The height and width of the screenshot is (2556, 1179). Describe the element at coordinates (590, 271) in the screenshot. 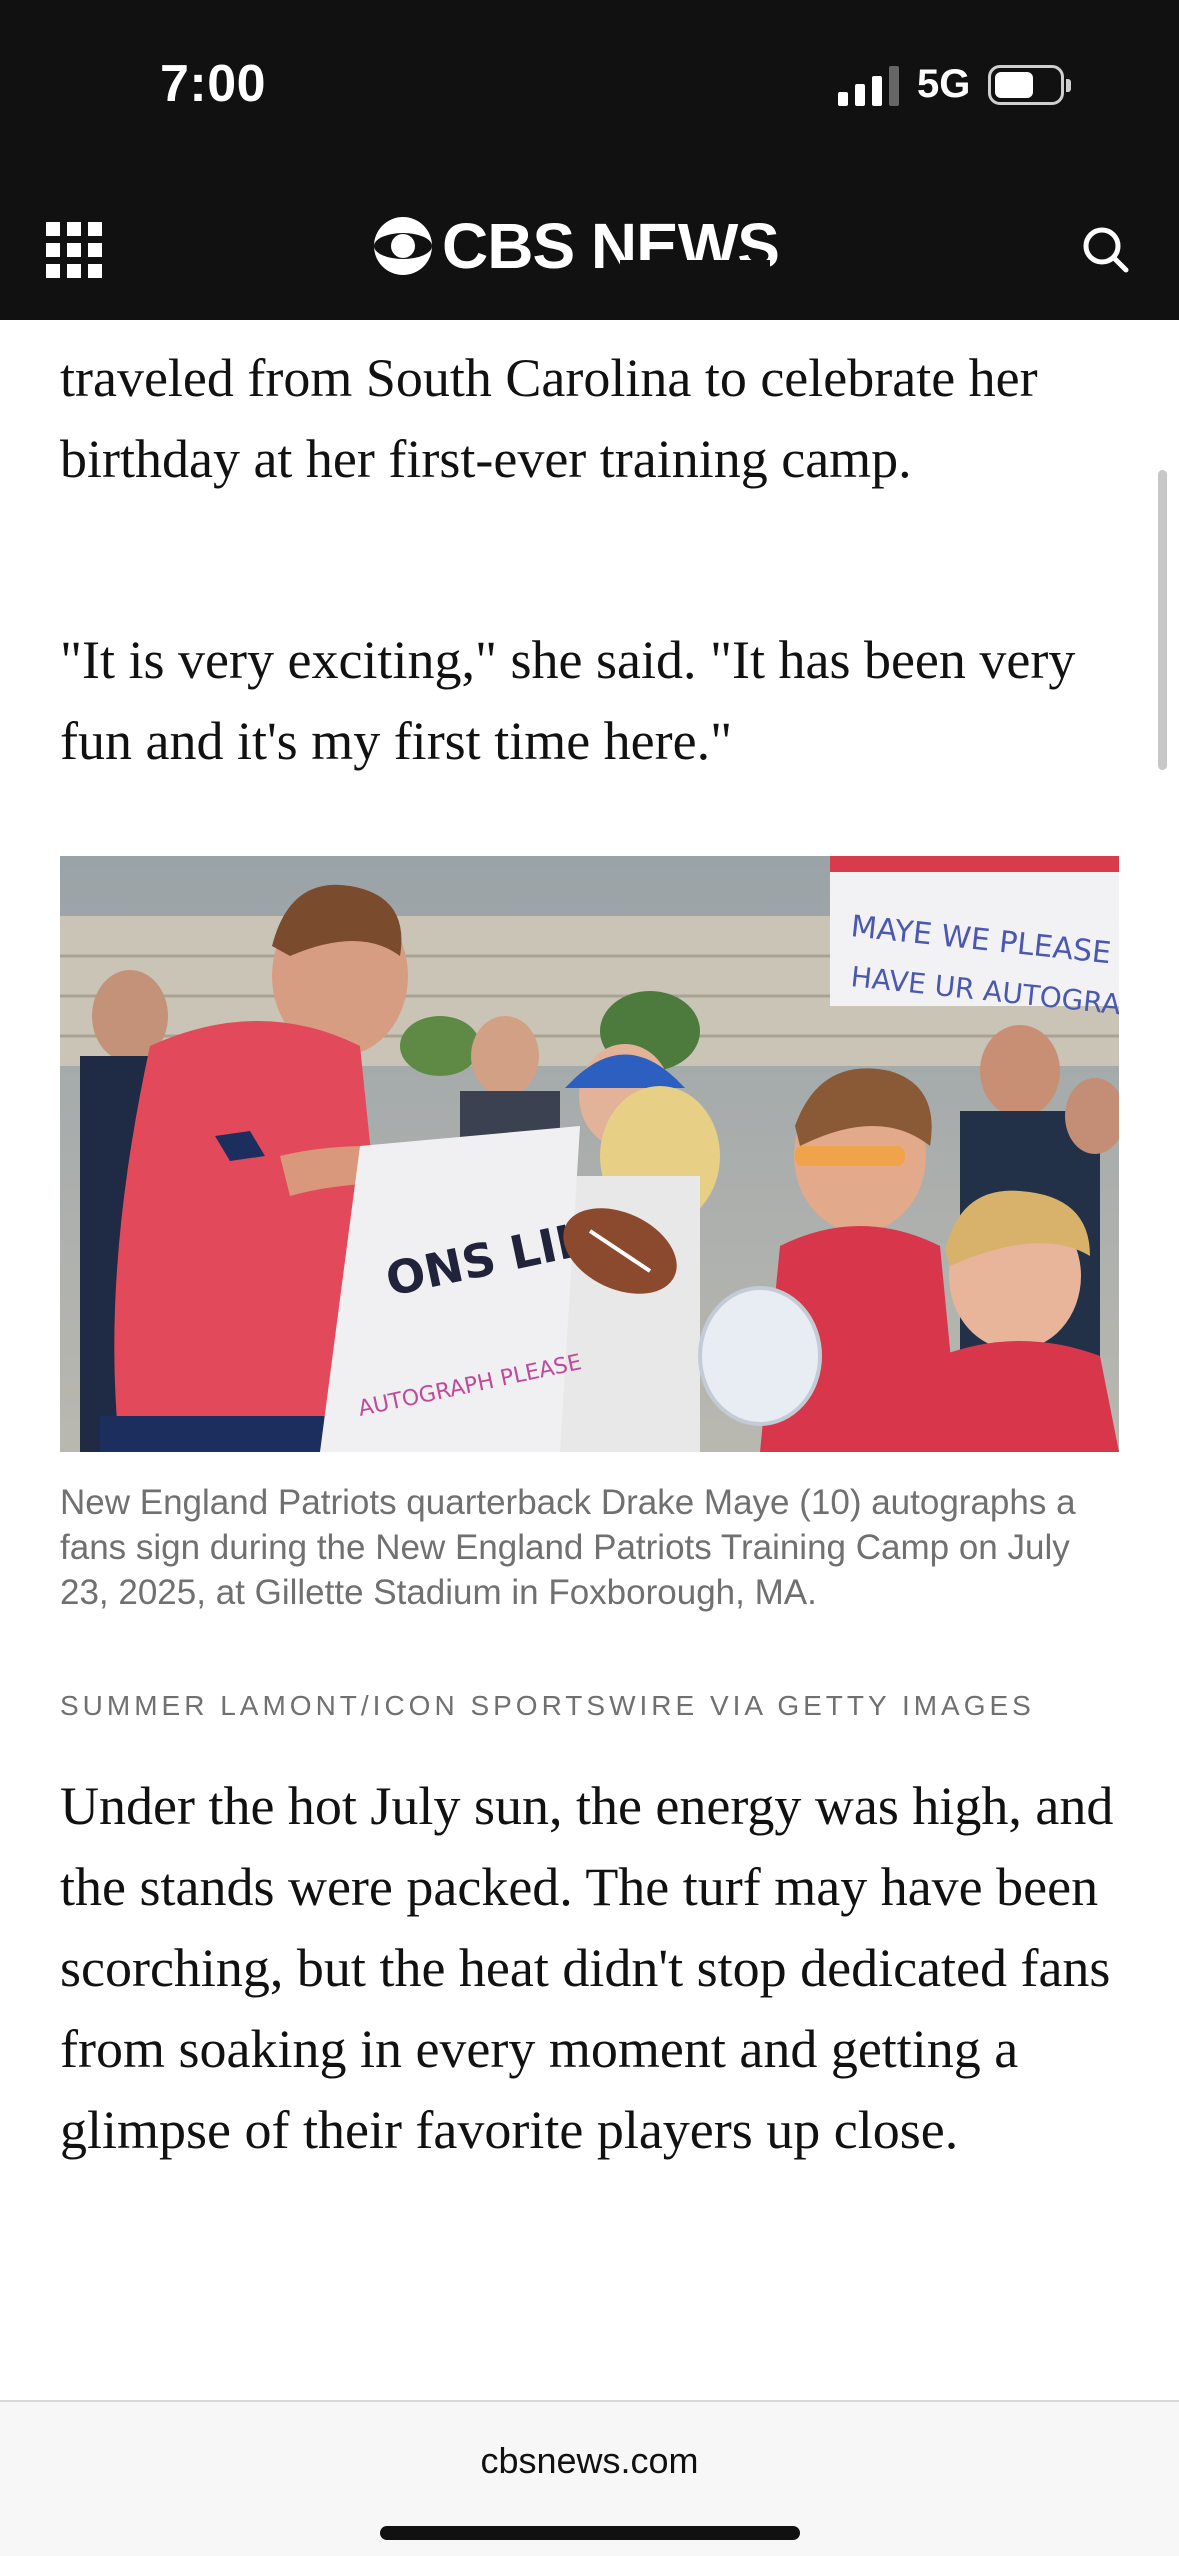

I see `clipped-text-line` at that location.